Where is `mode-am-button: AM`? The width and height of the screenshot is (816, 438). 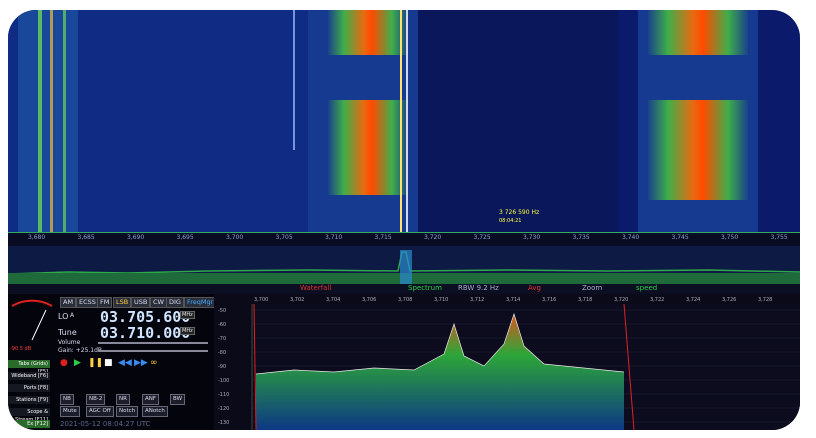
mode-am-button: AM is located at coordinates (68, 302).